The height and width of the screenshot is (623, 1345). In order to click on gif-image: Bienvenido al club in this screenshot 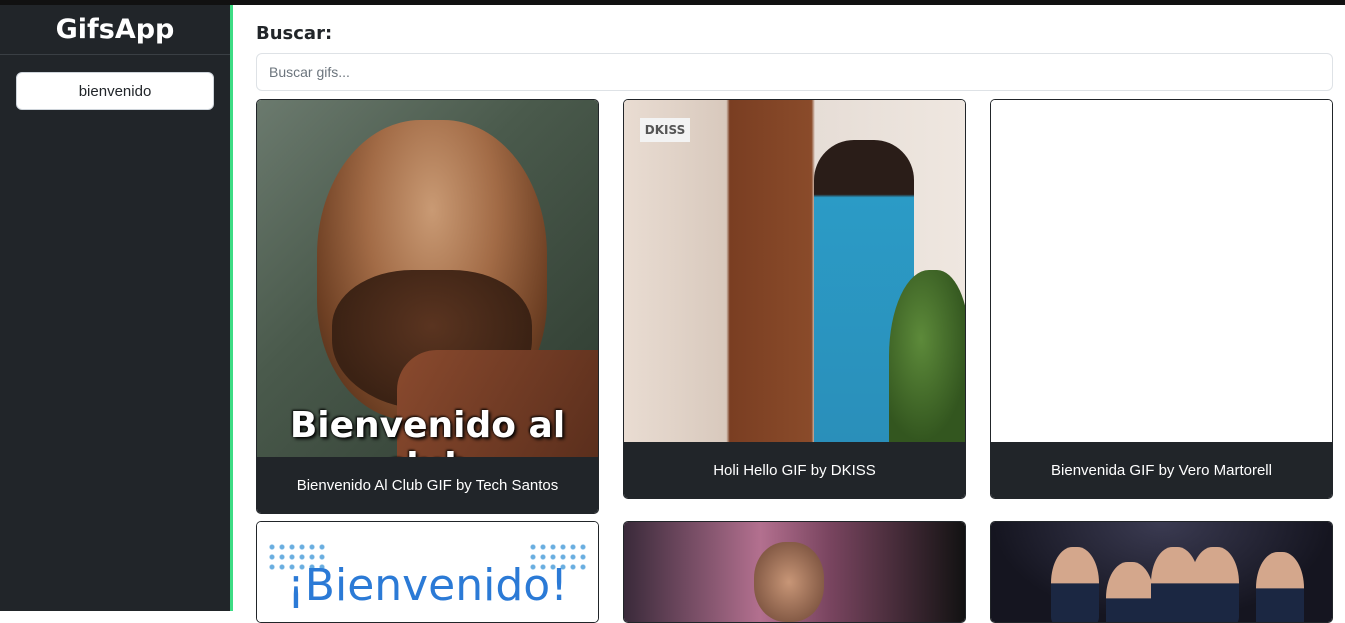, I will do `click(427, 278)`.